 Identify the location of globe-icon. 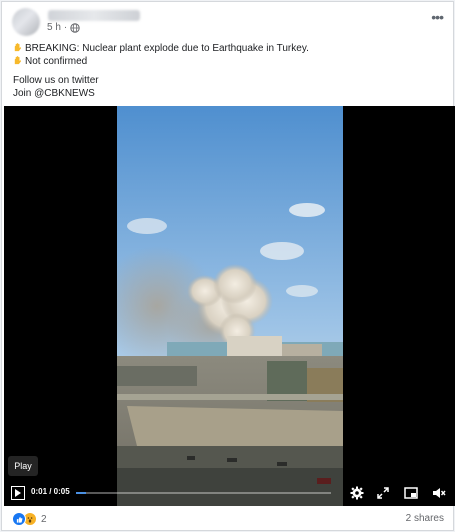
(75, 27).